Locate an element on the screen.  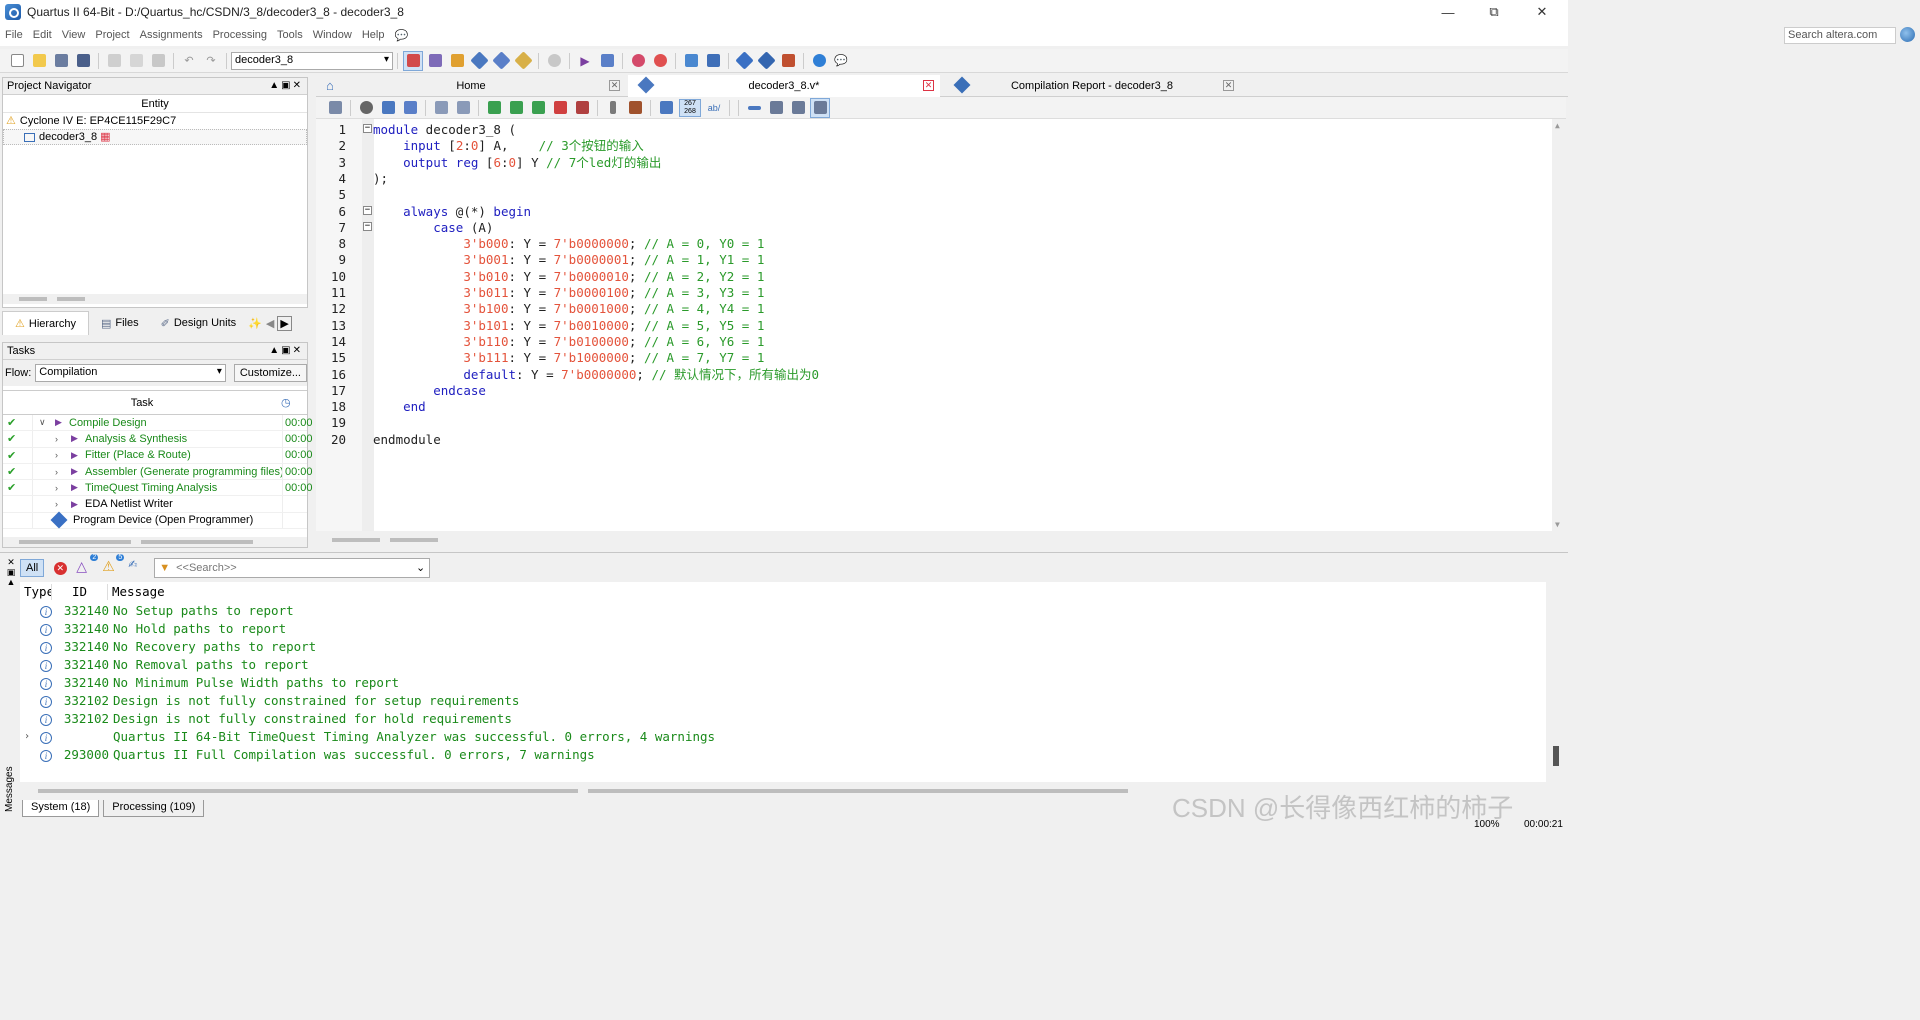
menu-window: Window is located at coordinates (332, 35).